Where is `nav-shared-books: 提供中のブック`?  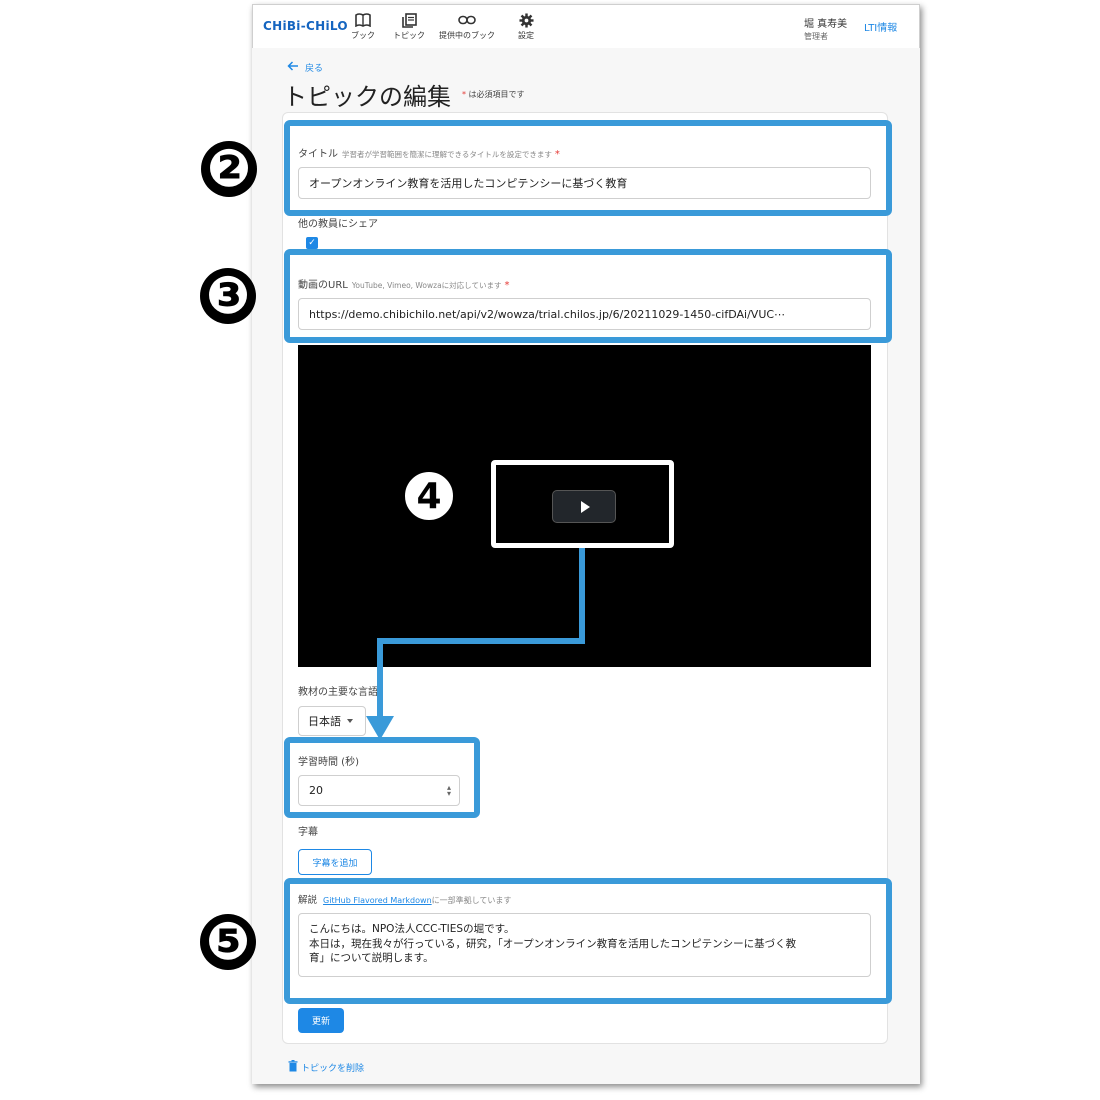
nav-shared-books: 提供中のブック is located at coordinates (467, 26).